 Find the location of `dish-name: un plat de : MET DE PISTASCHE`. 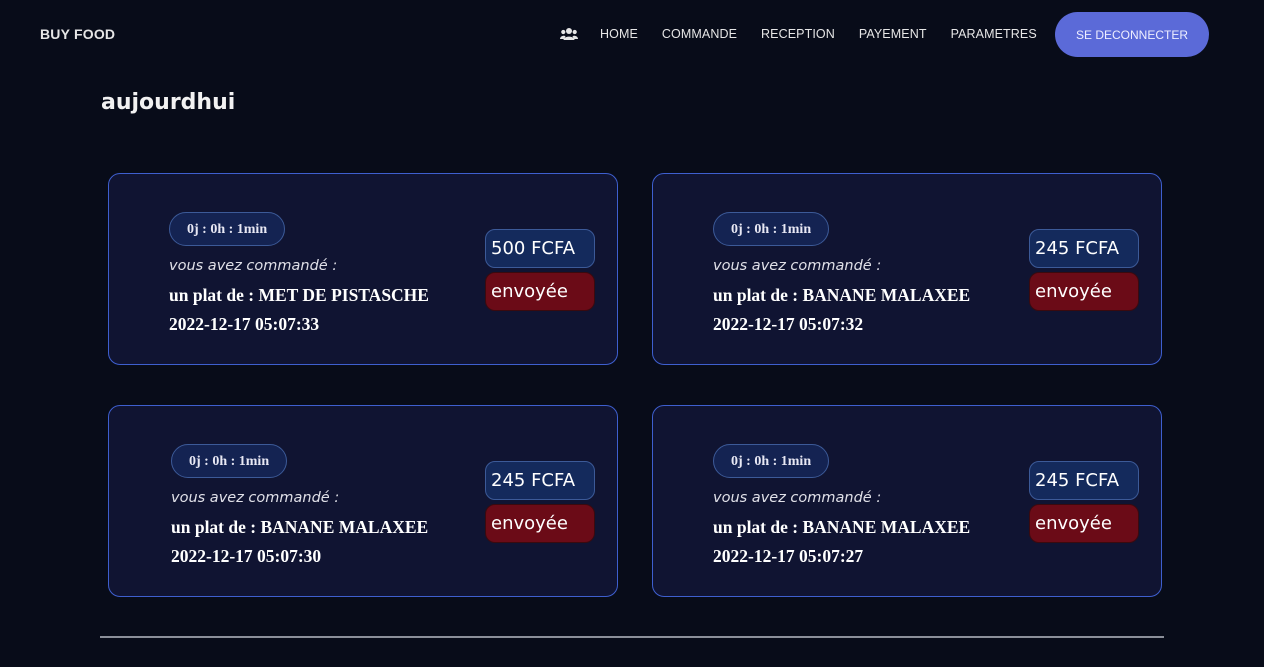

dish-name: un plat de : MET DE PISTASCHE is located at coordinates (299, 295).